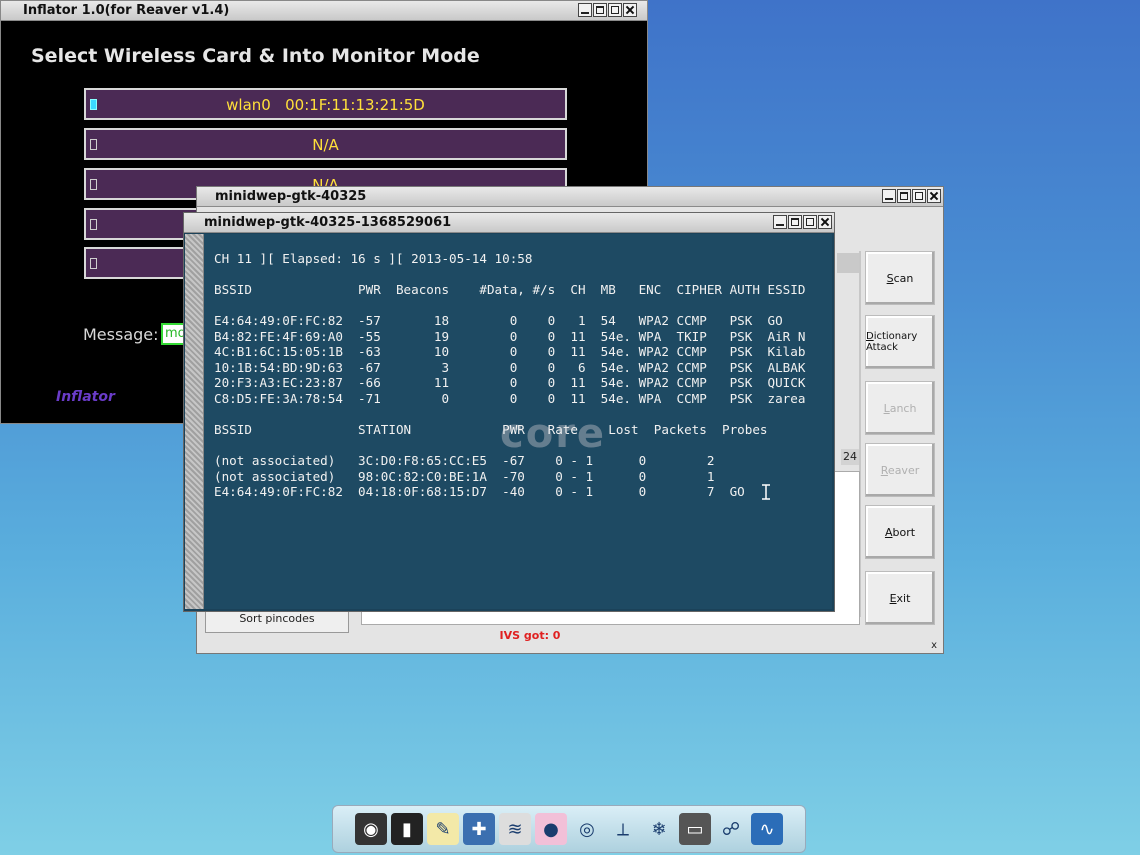 This screenshot has height=855, width=1140. What do you see at coordinates (551, 829) in the screenshot?
I see `pills-icon: ●` at bounding box center [551, 829].